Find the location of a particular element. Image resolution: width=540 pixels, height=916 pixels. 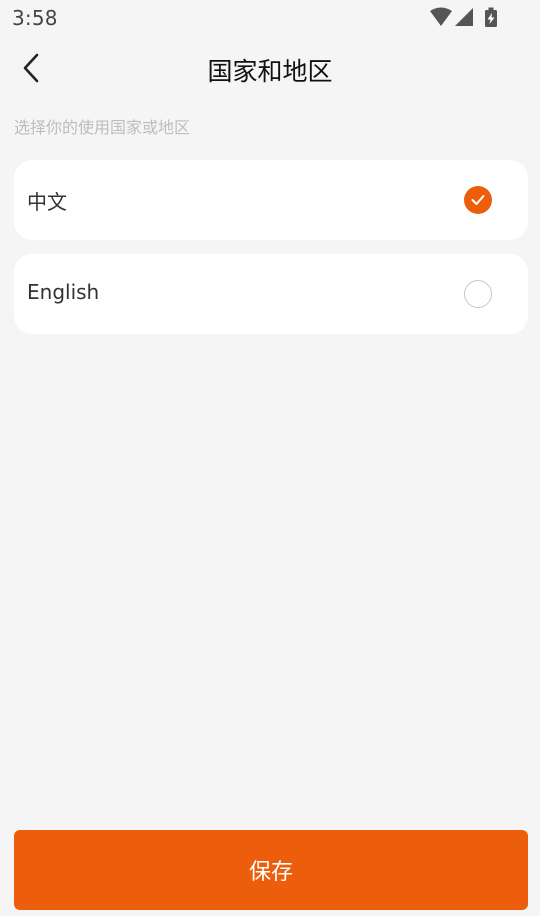

option-label: English is located at coordinates (63, 292).